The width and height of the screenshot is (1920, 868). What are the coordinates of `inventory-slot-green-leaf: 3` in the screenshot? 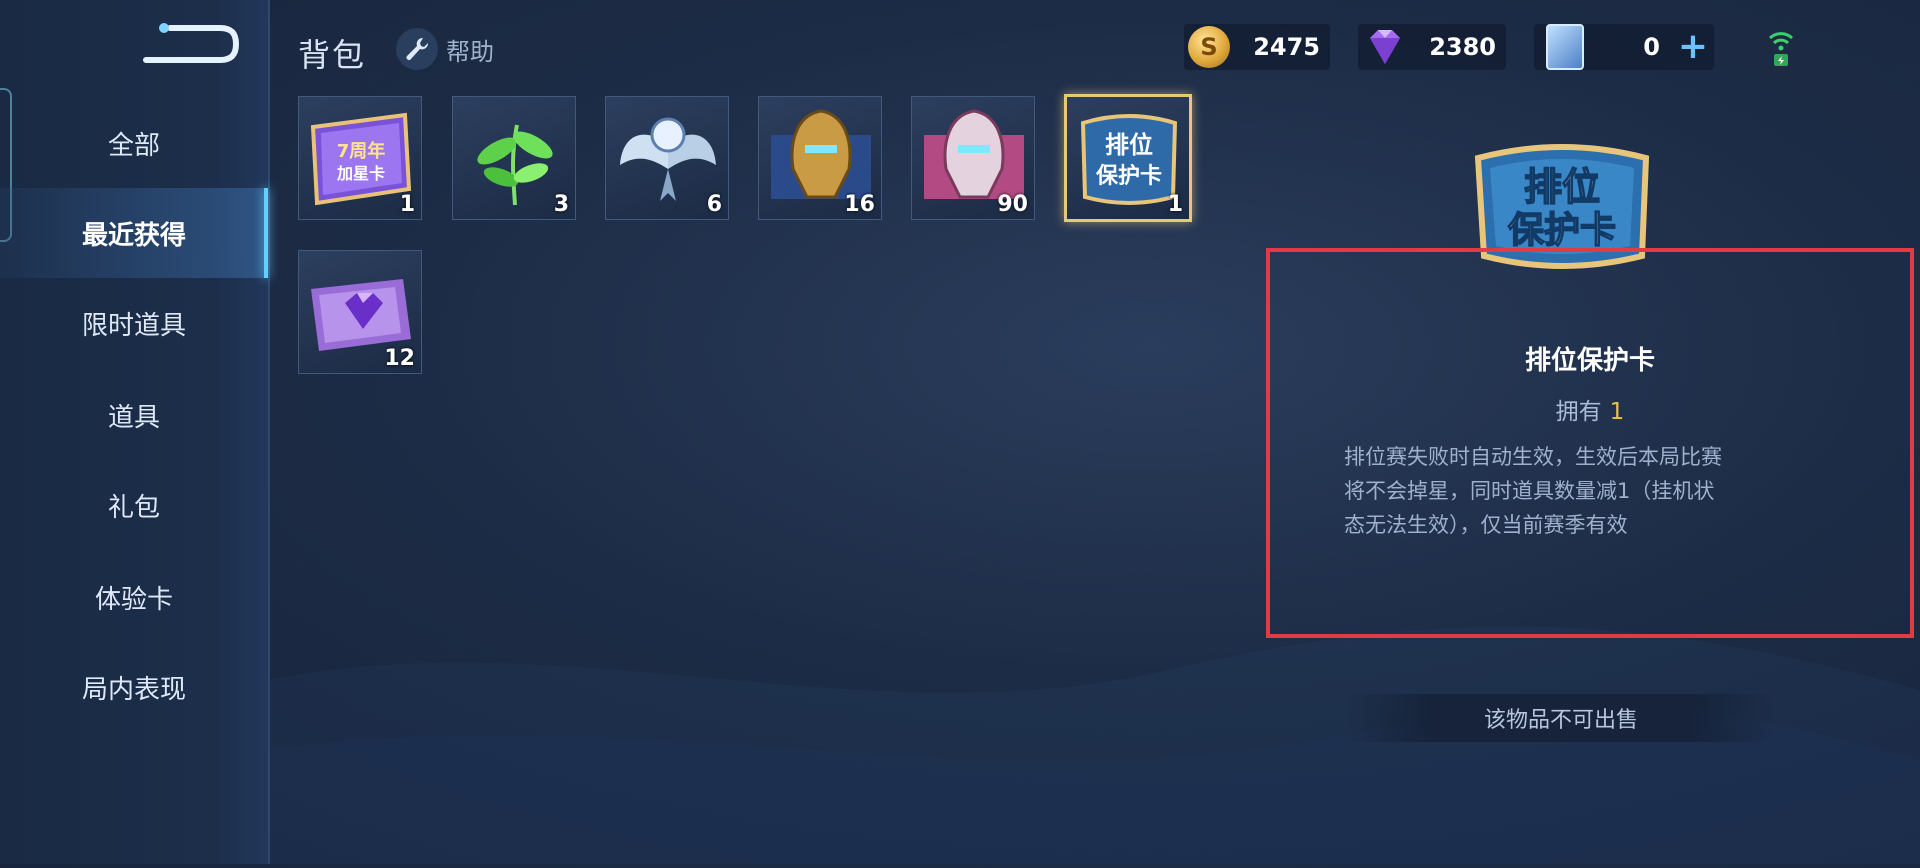 It's located at (514, 158).